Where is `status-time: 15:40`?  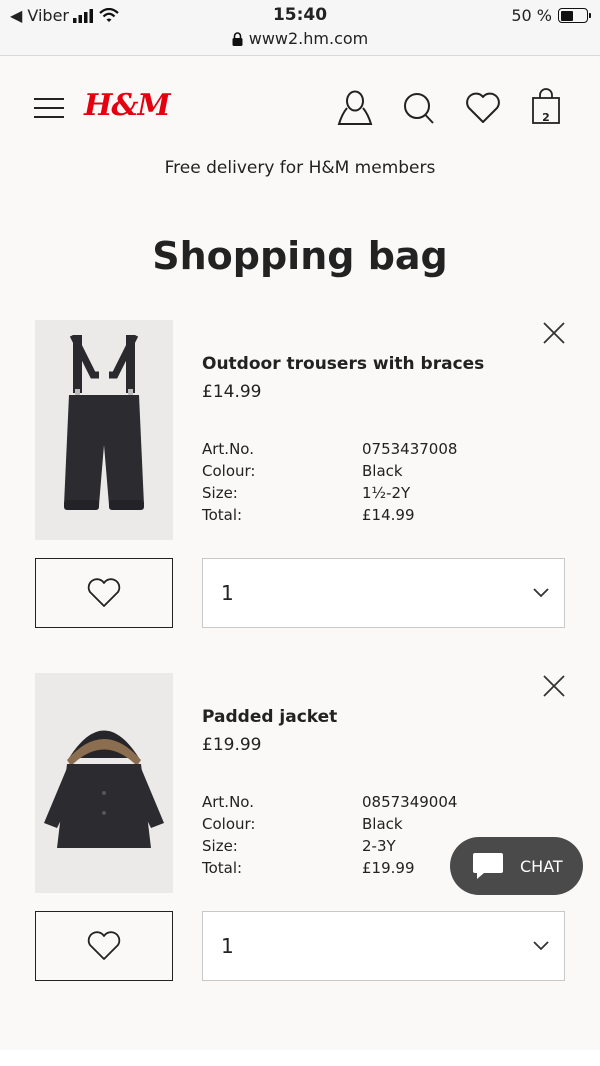
status-time: 15:40 is located at coordinates (300, 15).